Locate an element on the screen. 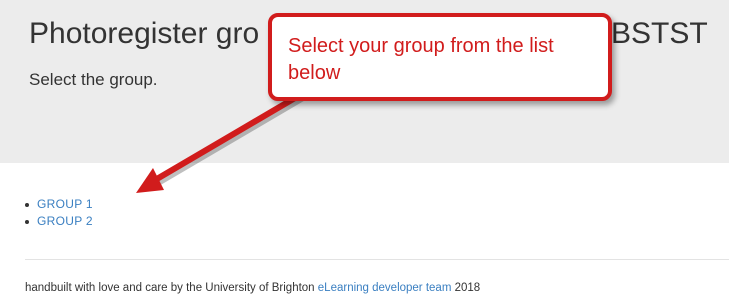 Image resolution: width=729 pixels, height=300 pixels. footer-divider is located at coordinates (377, 259).